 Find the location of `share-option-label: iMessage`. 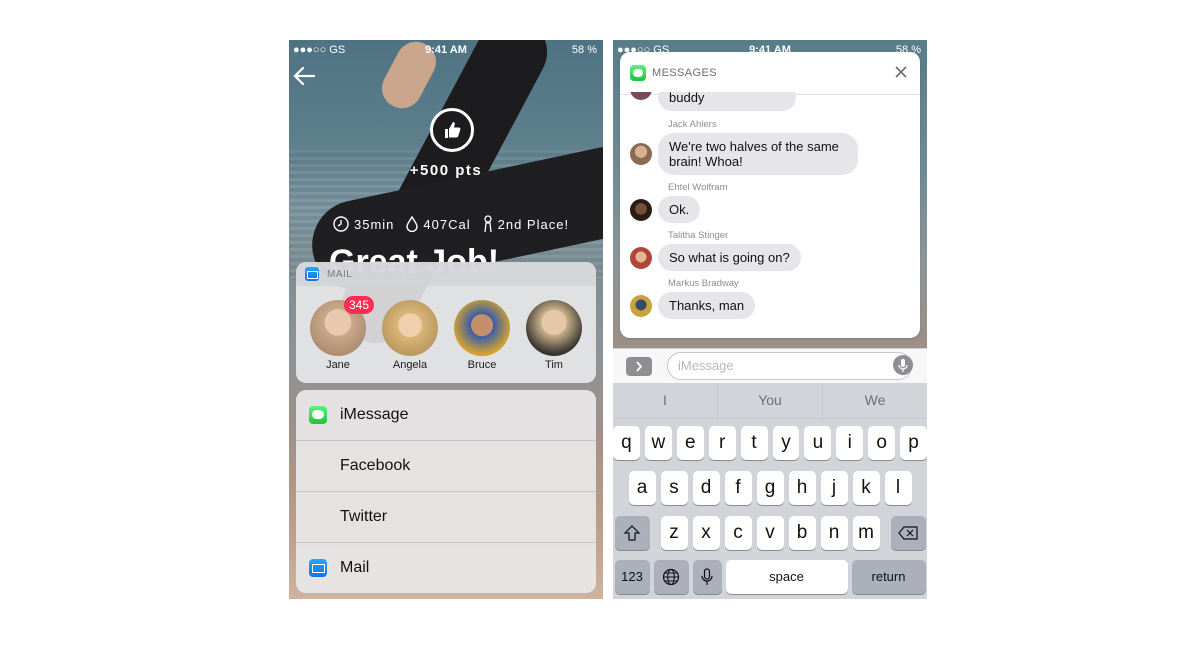

share-option-label: iMessage is located at coordinates (374, 414).